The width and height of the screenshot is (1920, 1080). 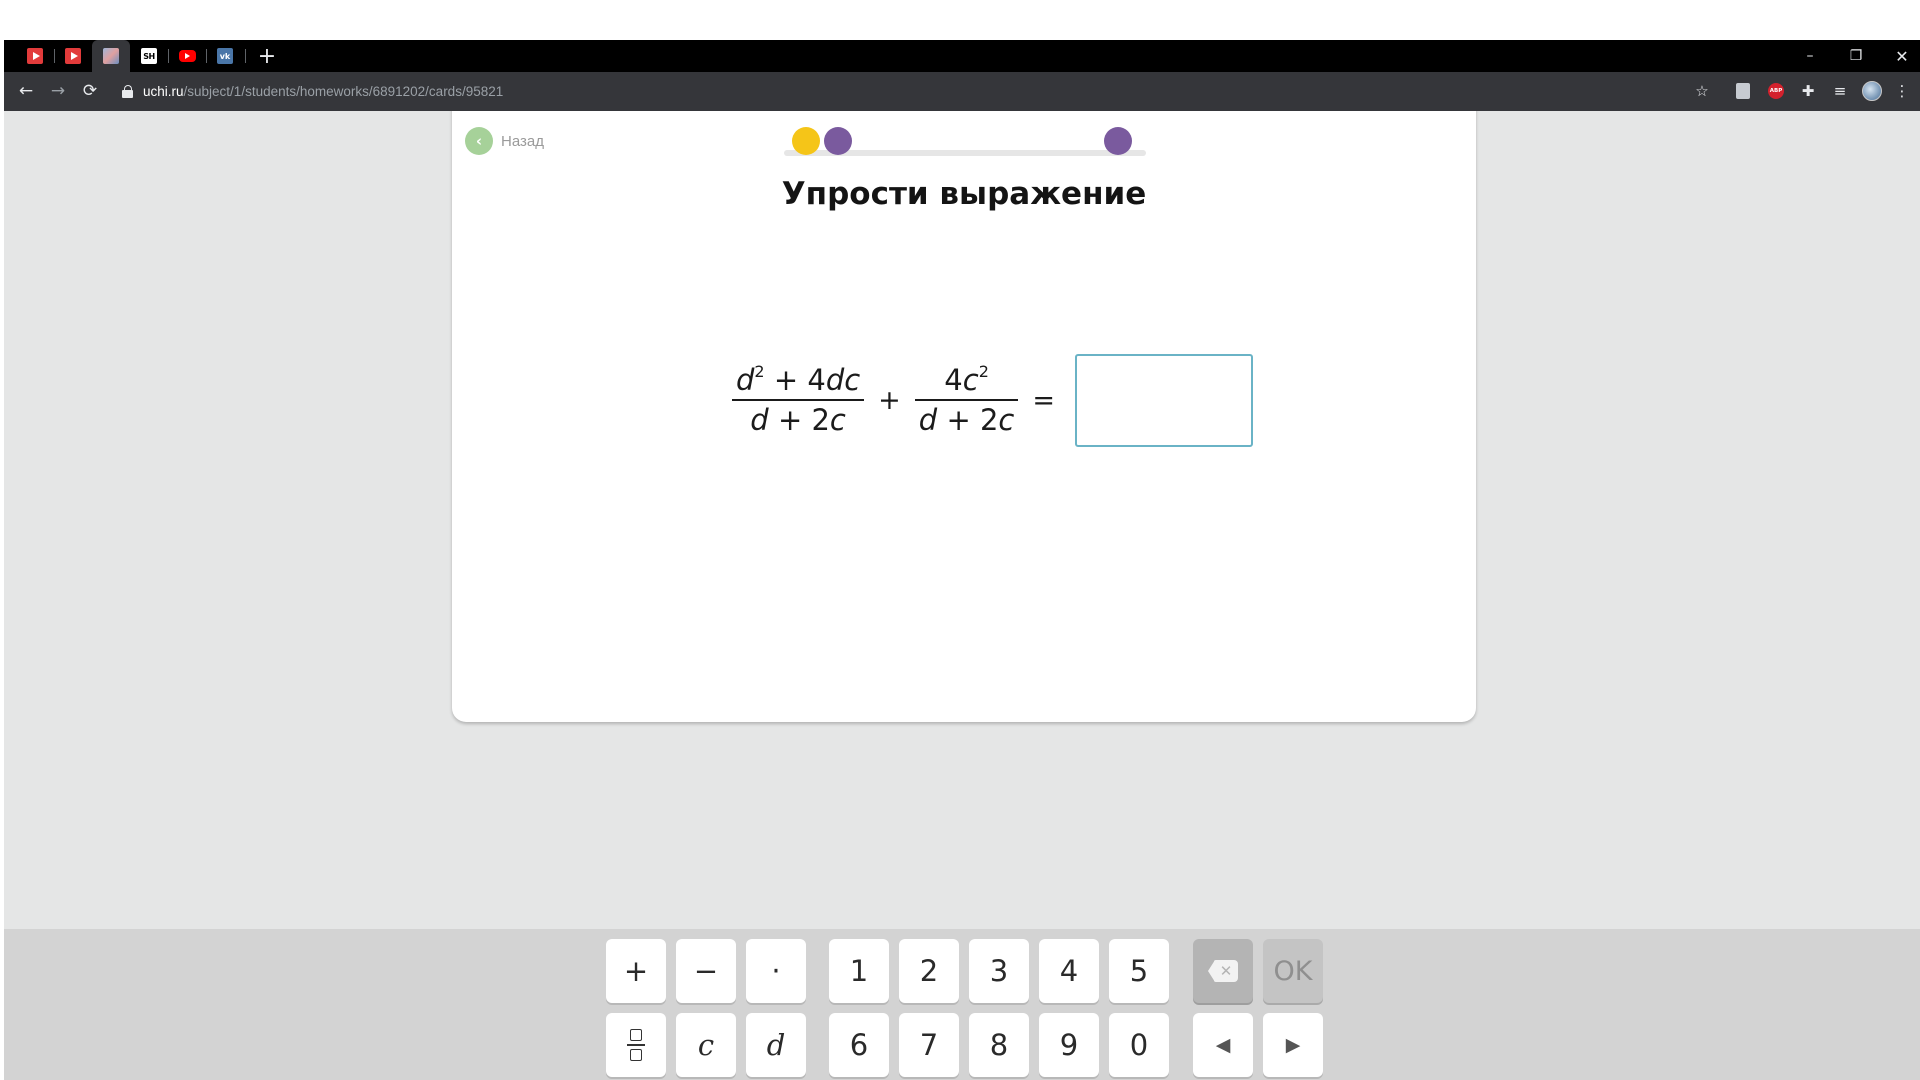 I want to click on close-window-button: ✕, so click(x=1899, y=56).